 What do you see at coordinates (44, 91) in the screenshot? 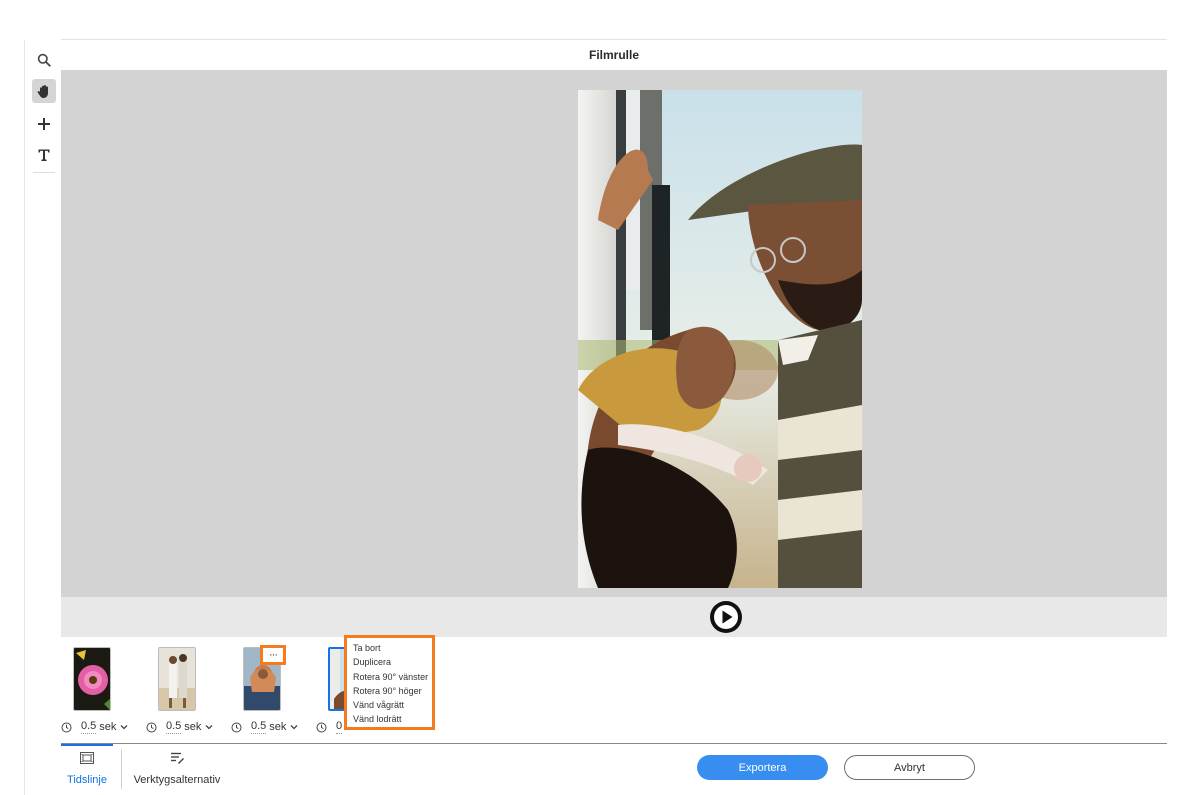
I see `hand-icon` at bounding box center [44, 91].